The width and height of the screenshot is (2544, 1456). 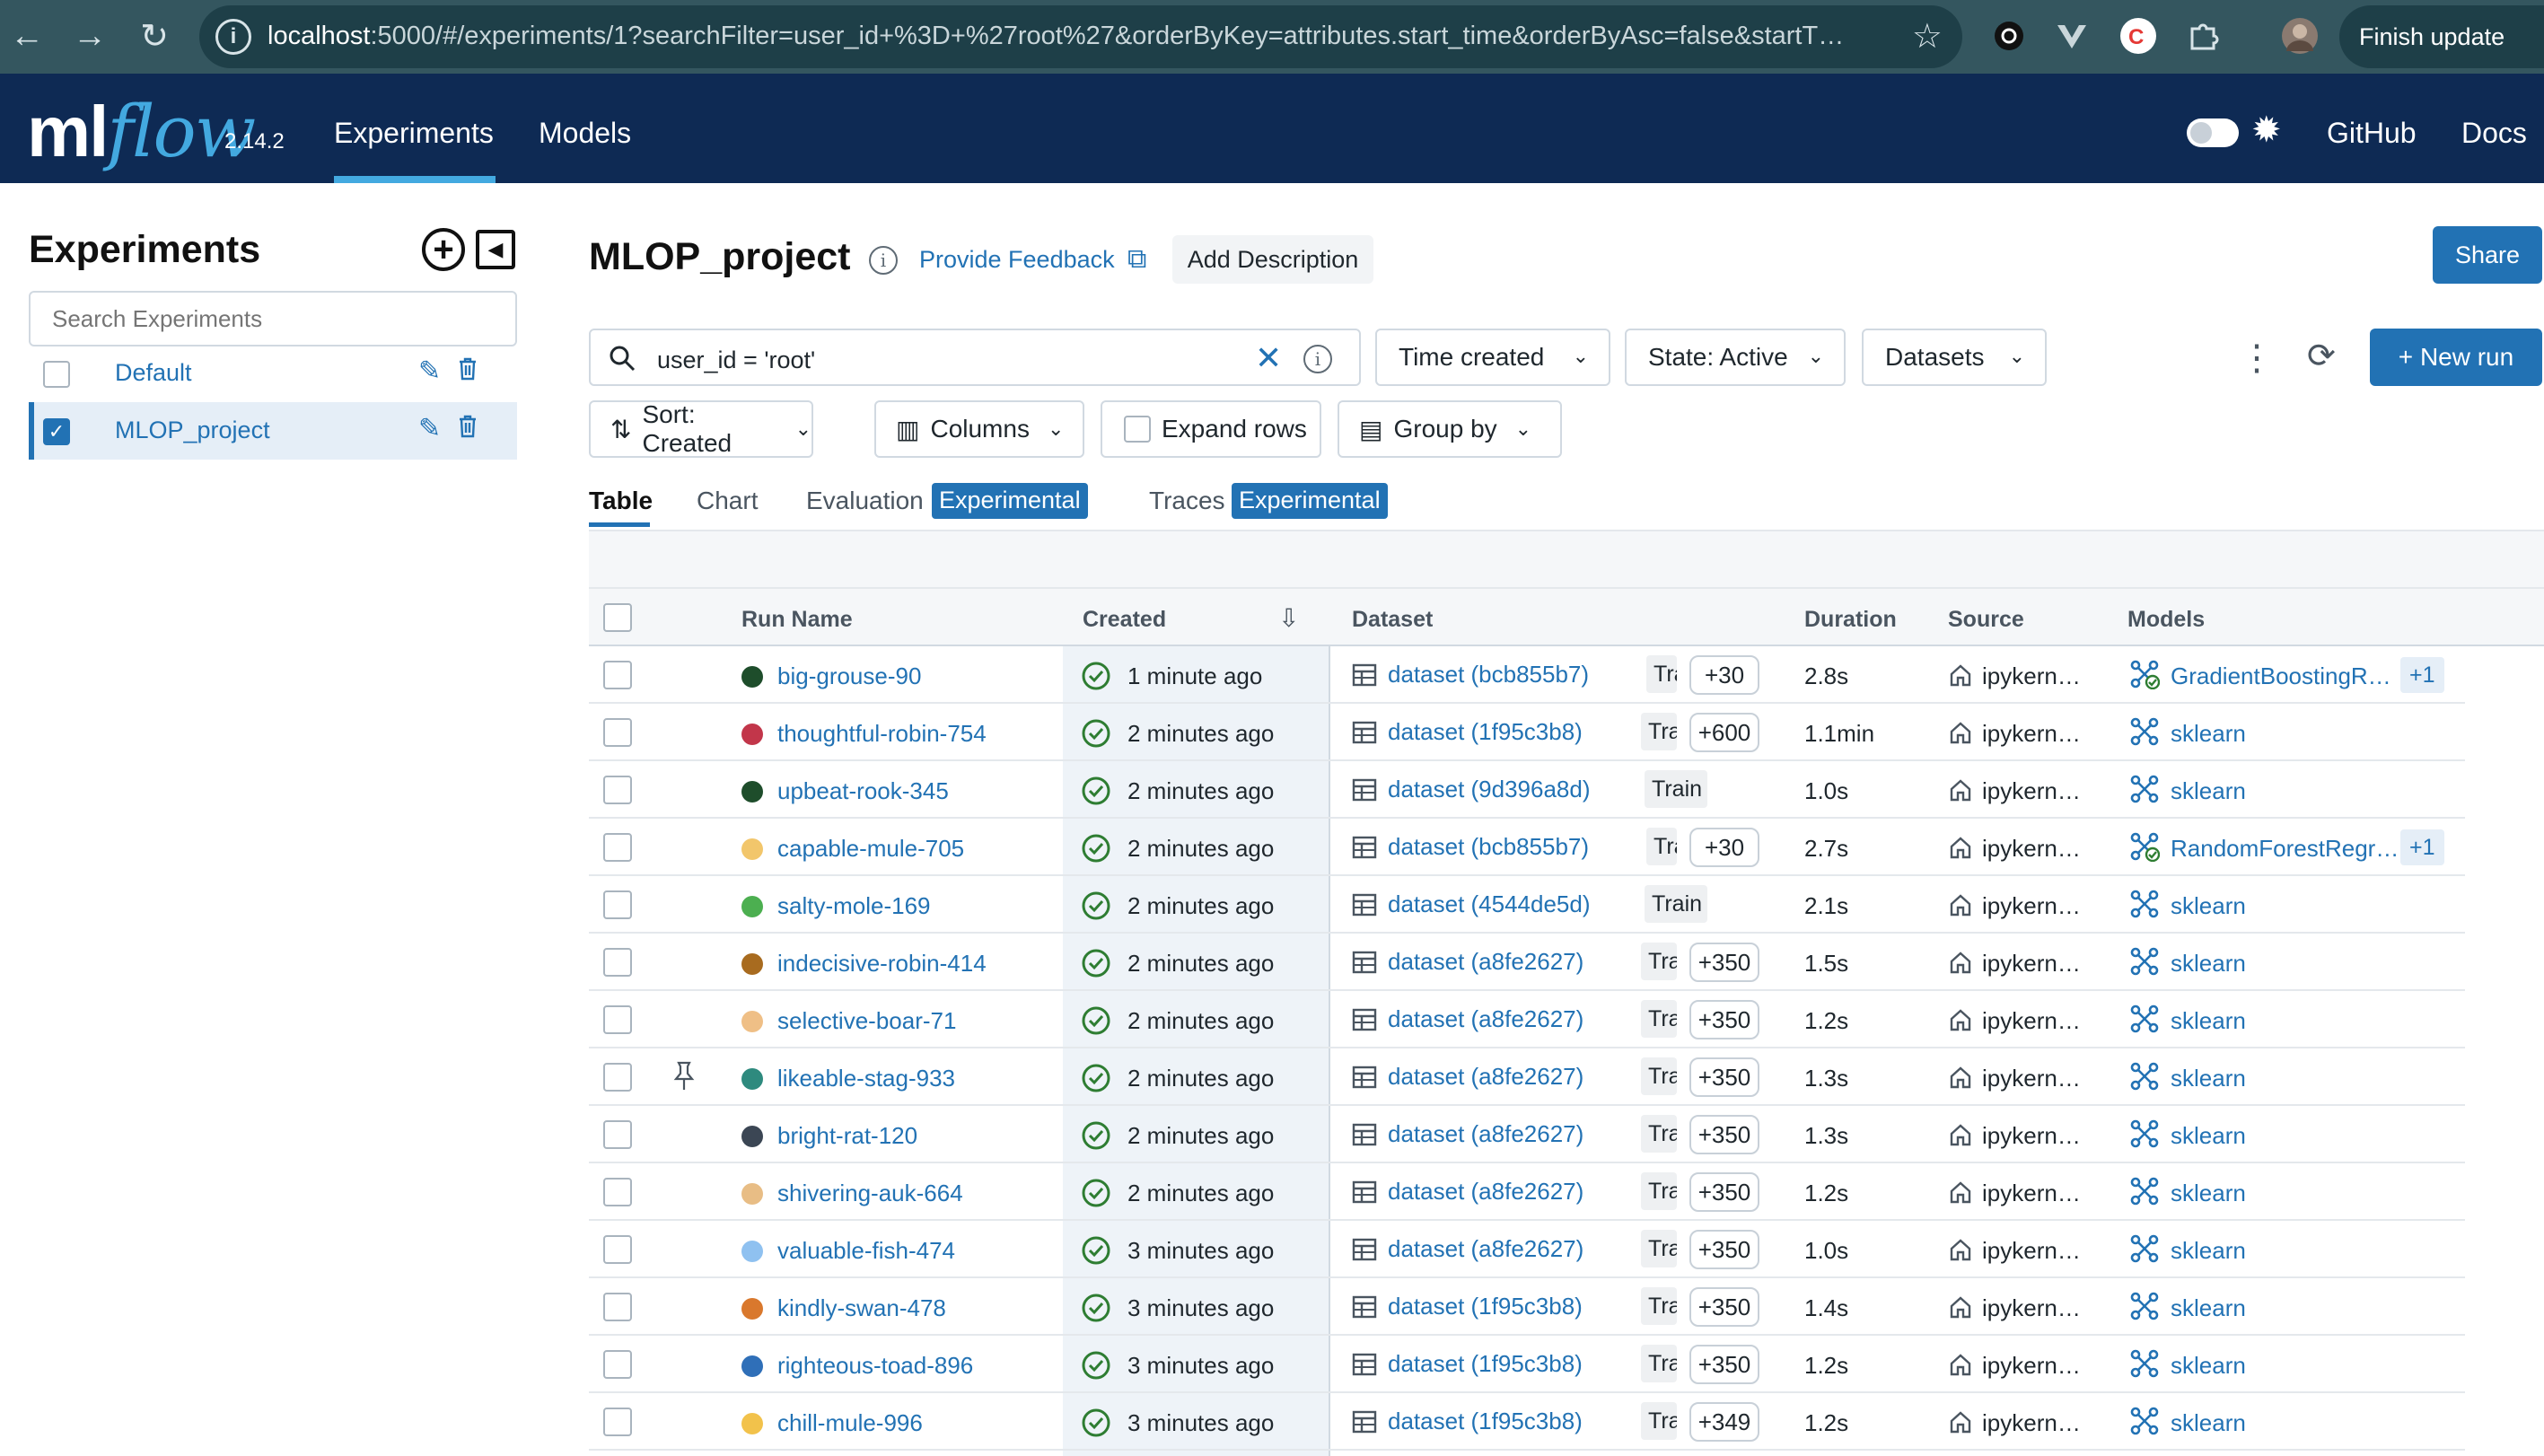 What do you see at coordinates (27, 36) in the screenshot?
I see `back-icon: ←` at bounding box center [27, 36].